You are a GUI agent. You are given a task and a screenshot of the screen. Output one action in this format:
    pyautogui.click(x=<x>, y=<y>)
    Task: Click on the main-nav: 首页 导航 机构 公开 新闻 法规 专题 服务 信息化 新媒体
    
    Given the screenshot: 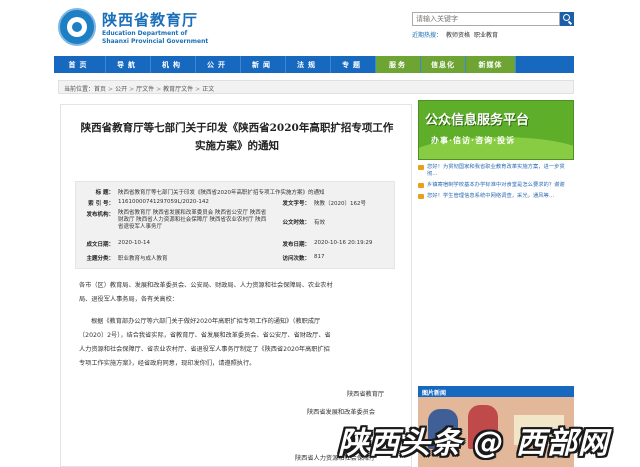 What is the action you would take?
    pyautogui.click(x=314, y=64)
    